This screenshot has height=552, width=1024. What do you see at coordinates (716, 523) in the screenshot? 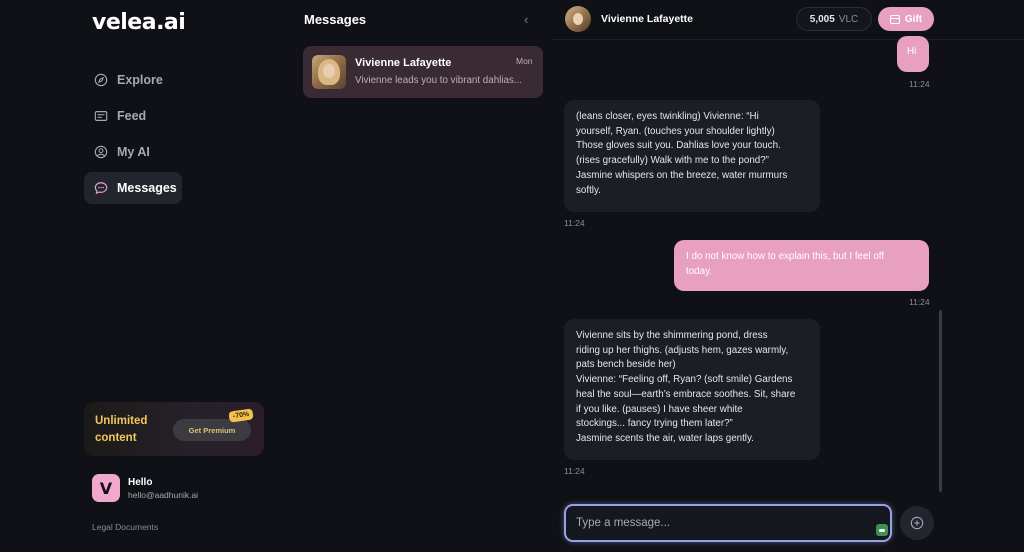
I see `message-input` at bounding box center [716, 523].